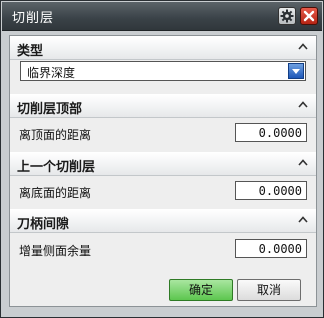  What do you see at coordinates (56, 167) in the screenshot?
I see `section-title-previous-level: 上一个切削层` at bounding box center [56, 167].